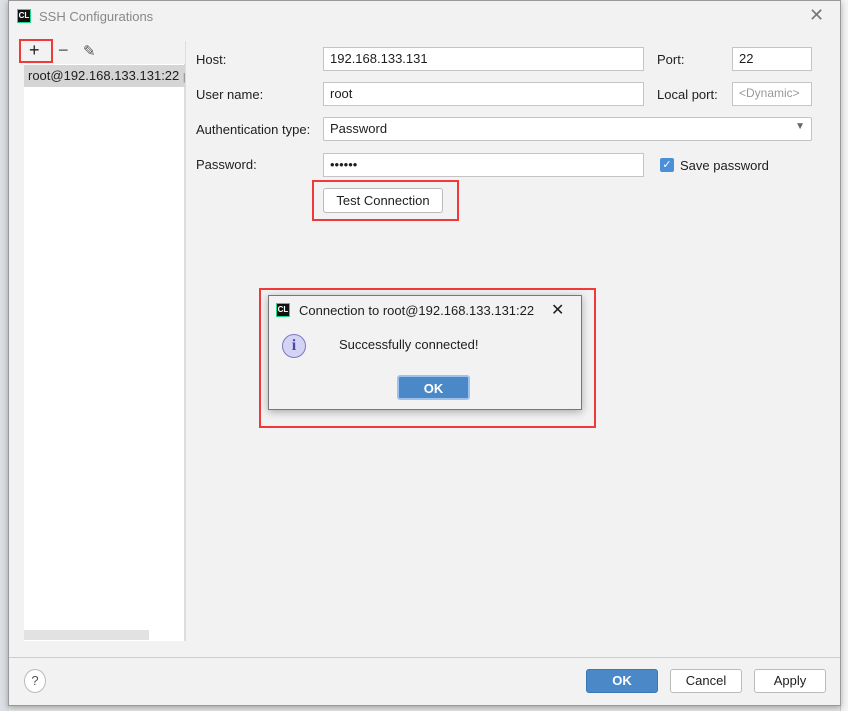 Image resolution: width=848 pixels, height=711 pixels. Describe the element at coordinates (800, 126) in the screenshot. I see `chevron-down-icon: ▼` at that location.